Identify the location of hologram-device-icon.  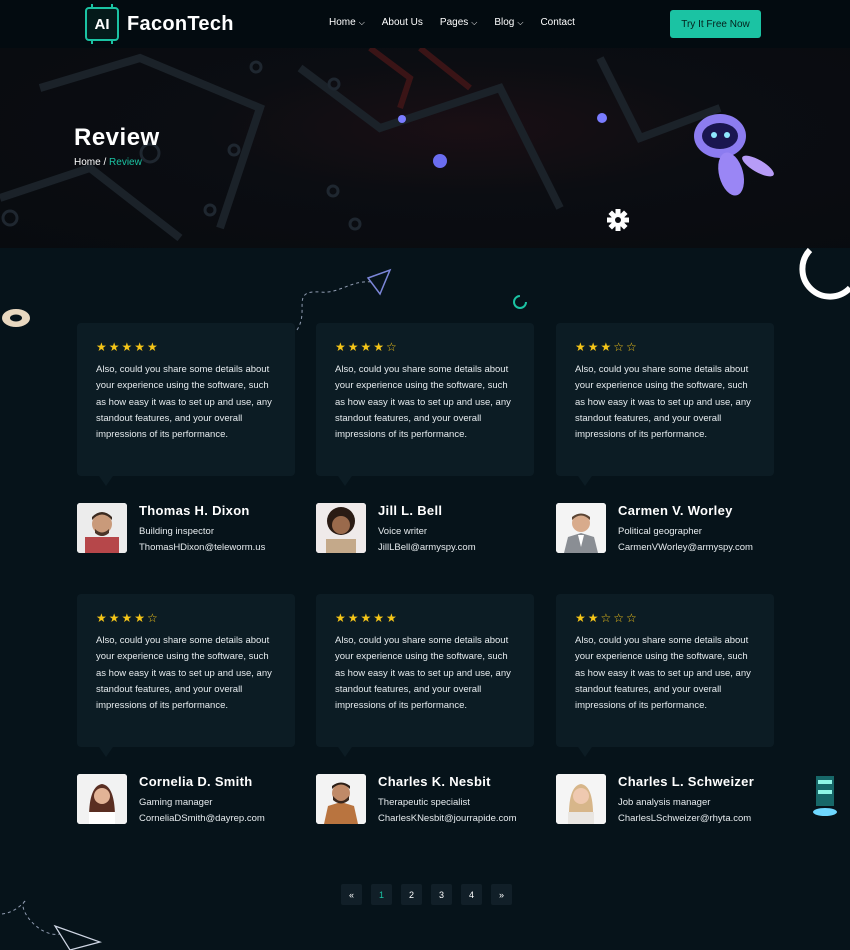
(825, 796).